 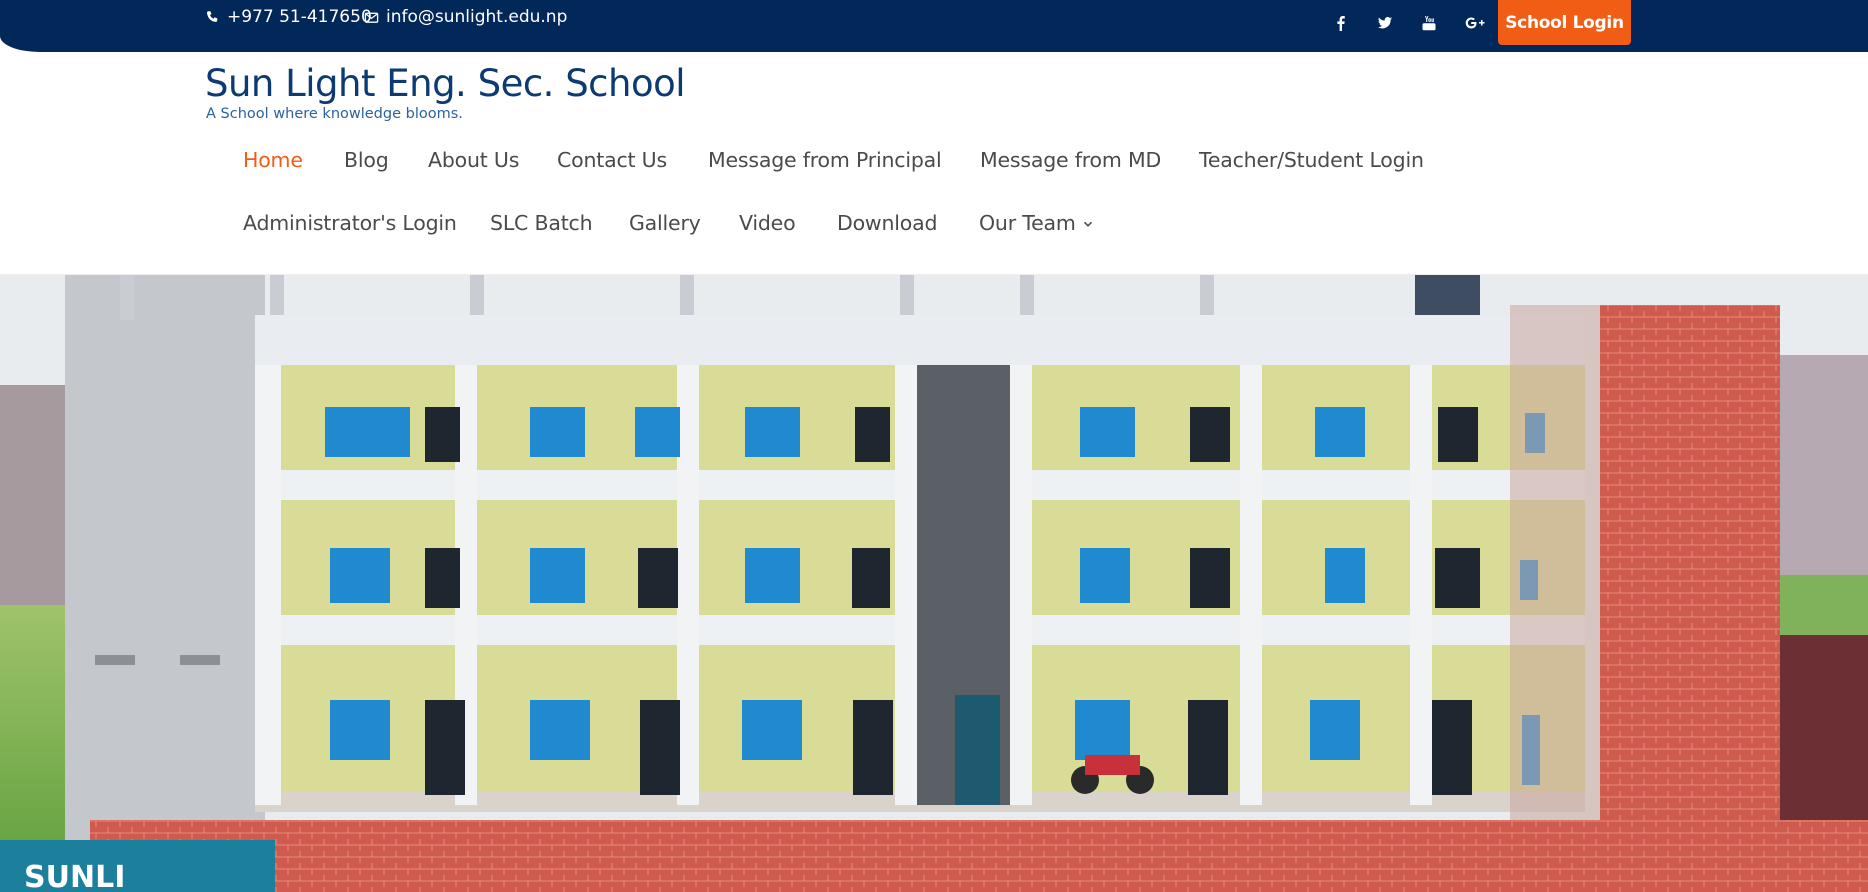 What do you see at coordinates (212, 16) in the screenshot?
I see `phone-icon` at bounding box center [212, 16].